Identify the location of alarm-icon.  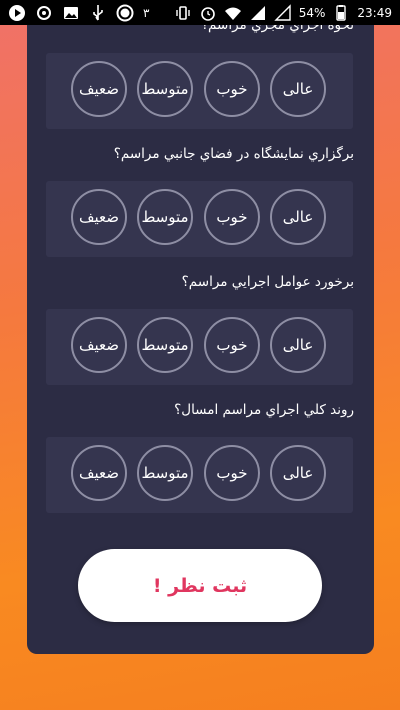
(208, 13).